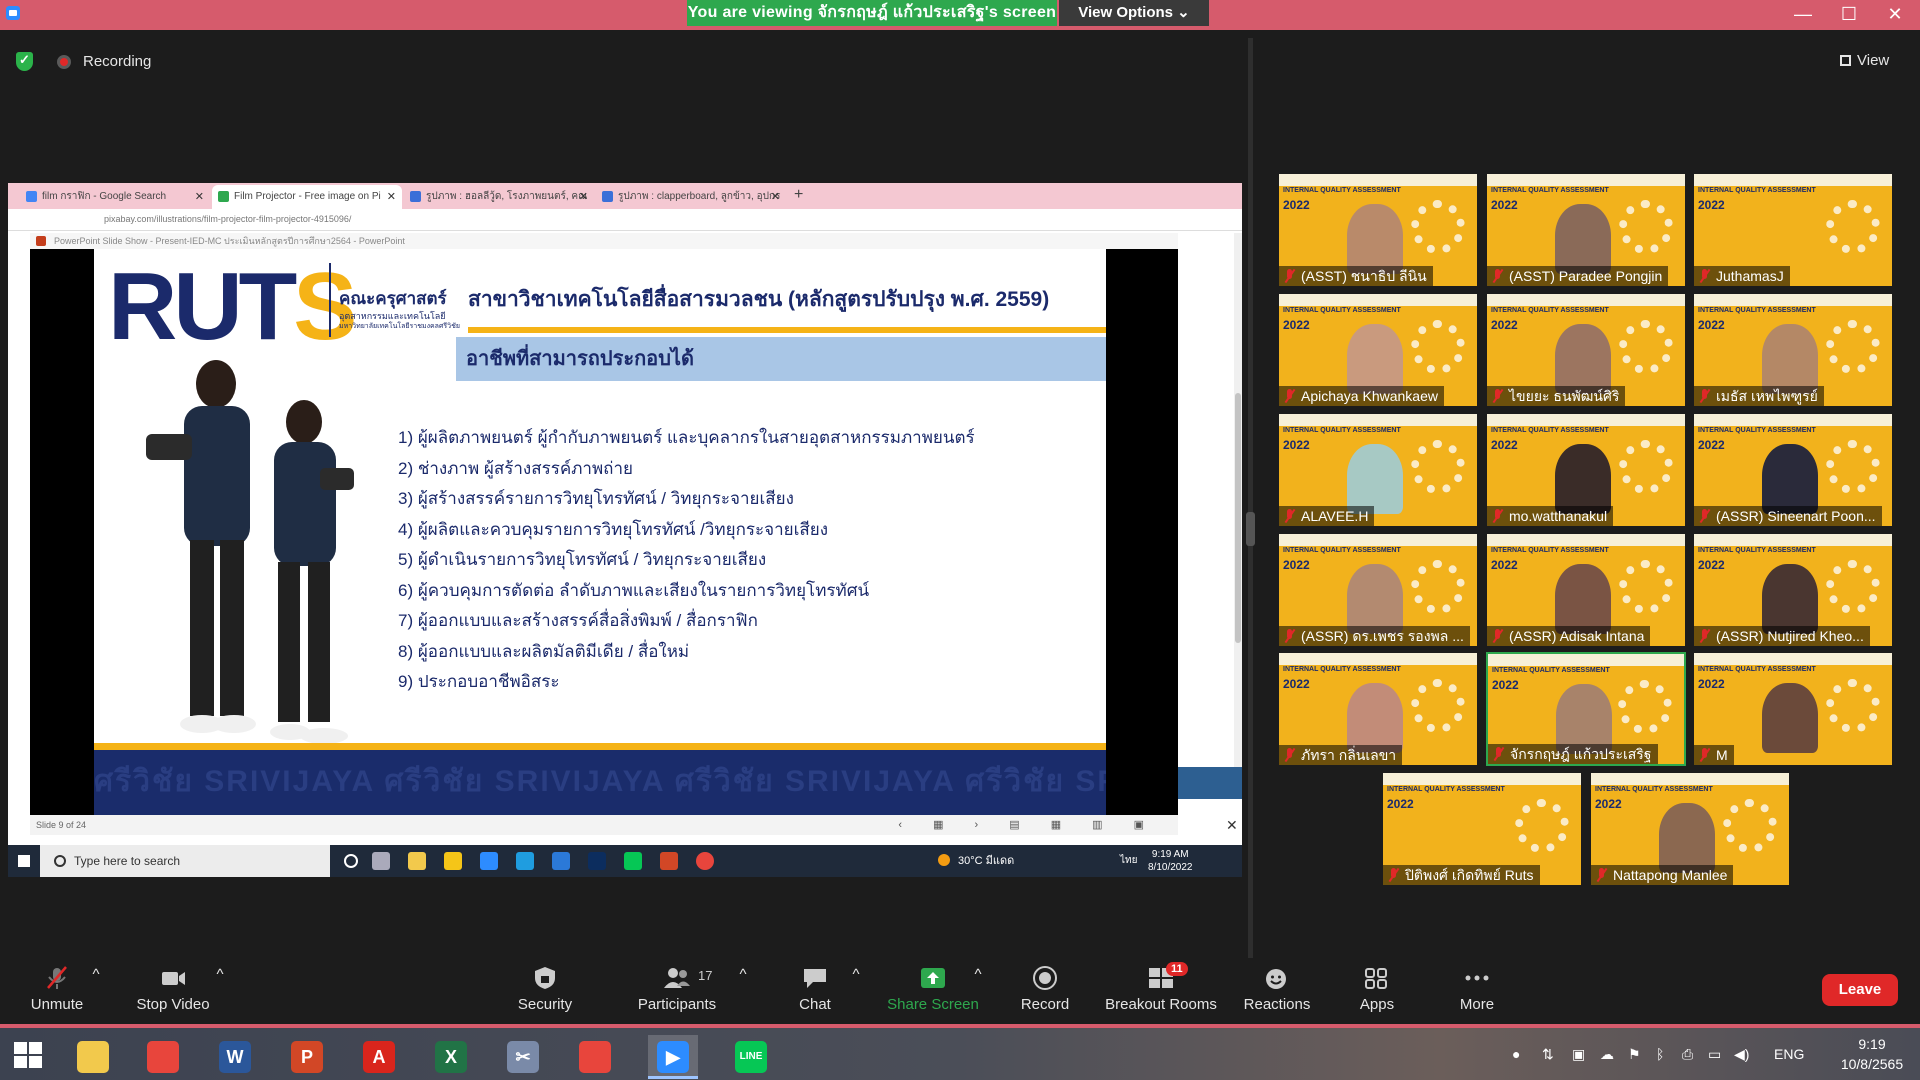 The height and width of the screenshot is (1080, 1920). I want to click on language-indicator: ไทย, so click(1128, 861).